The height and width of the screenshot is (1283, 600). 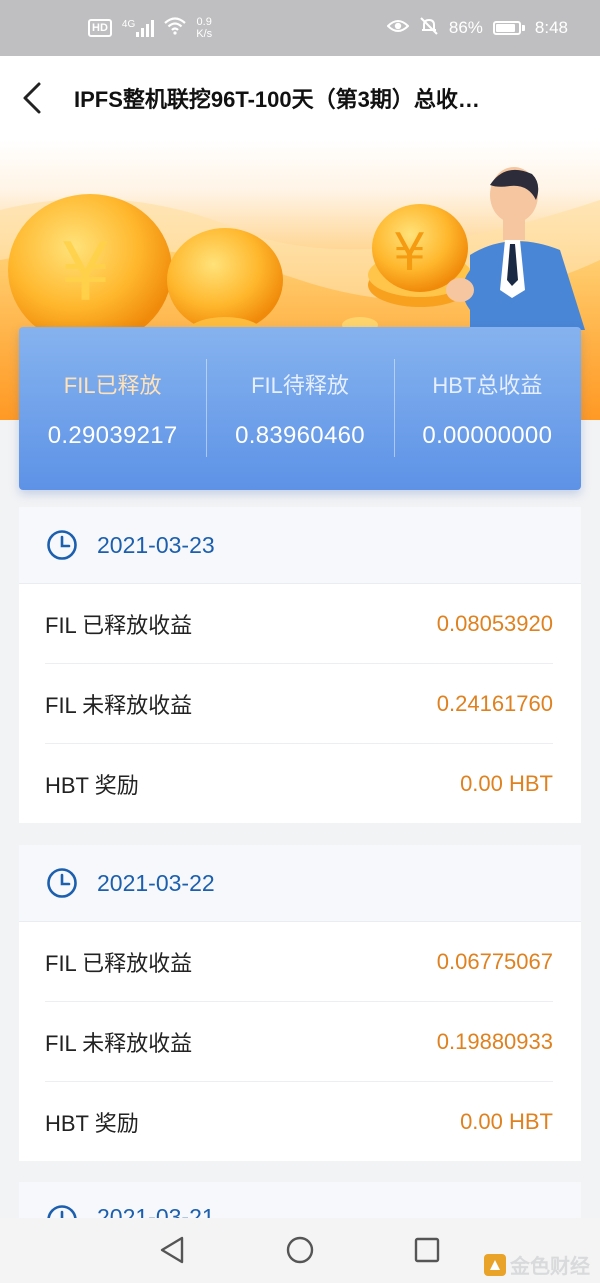 What do you see at coordinates (487, 408) in the screenshot?
I see `summary-hbt-total: HBT总收益 0.00000000` at bounding box center [487, 408].